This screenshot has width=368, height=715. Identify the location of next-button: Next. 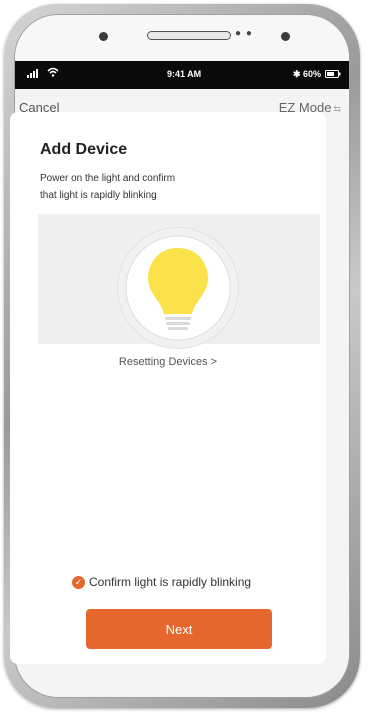
(179, 629).